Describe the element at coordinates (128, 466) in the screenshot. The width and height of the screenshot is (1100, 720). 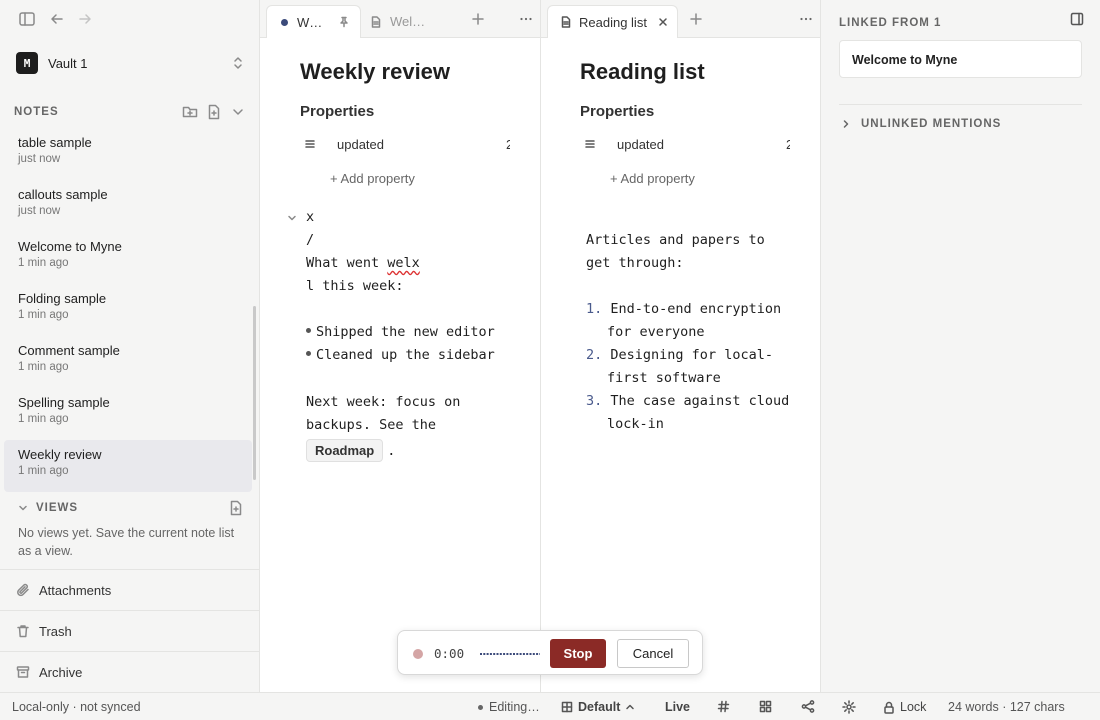
I see `note-list-item: Weekly review 1 min ago` at that location.